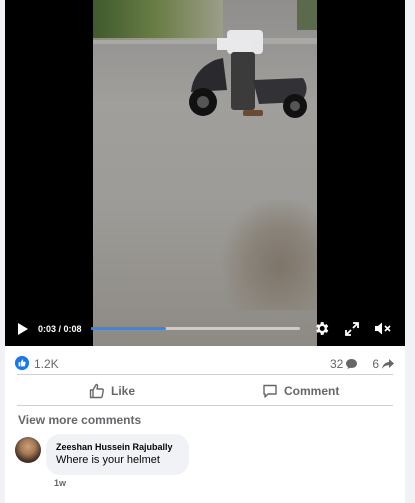 The height and width of the screenshot is (503, 415). What do you see at coordinates (28, 450) in the screenshot?
I see `avatar` at bounding box center [28, 450].